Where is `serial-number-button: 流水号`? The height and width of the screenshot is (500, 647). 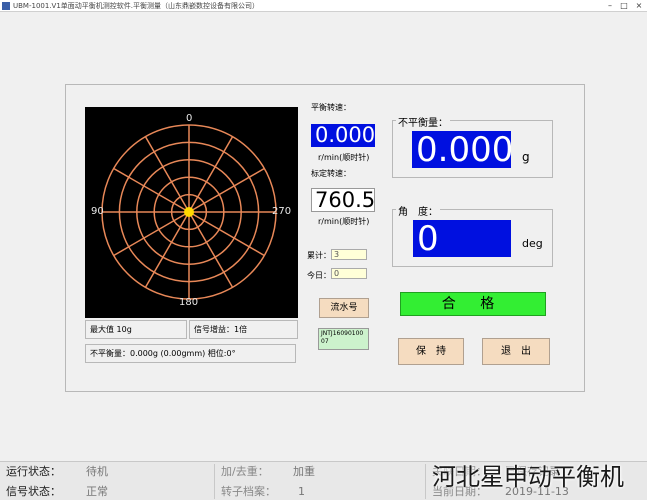
serial-number-button: 流水号 is located at coordinates (344, 308).